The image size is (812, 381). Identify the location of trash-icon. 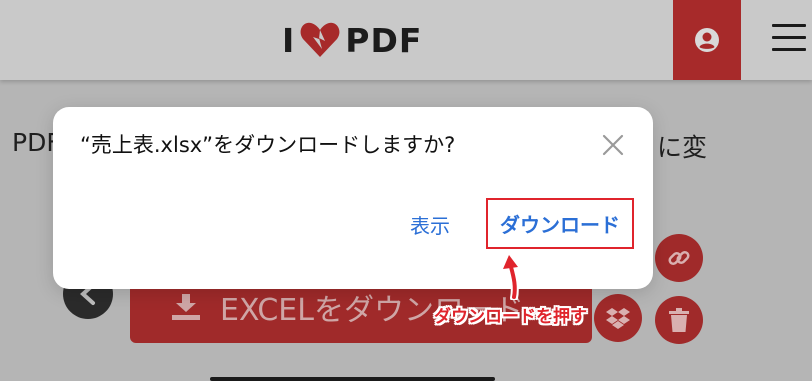
(679, 320).